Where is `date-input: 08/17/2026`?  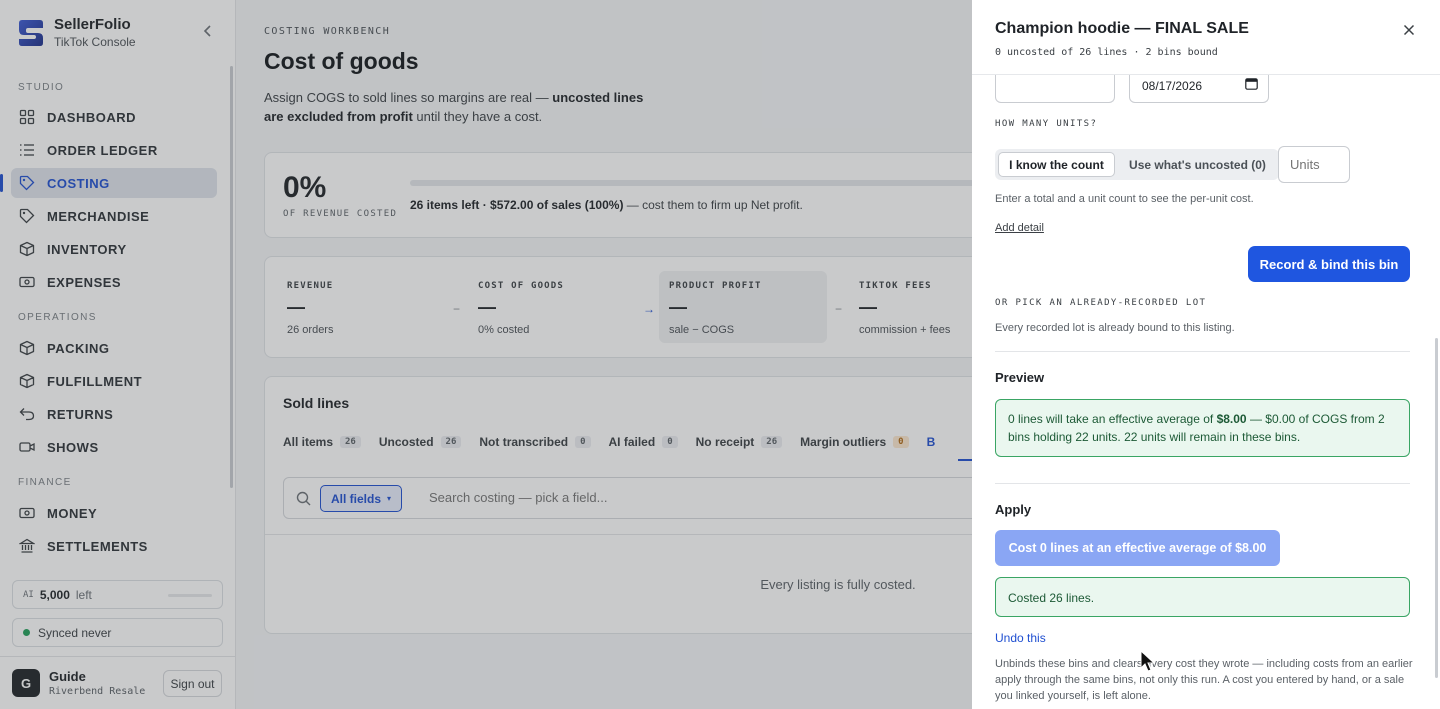
date-input: 08/17/2026 is located at coordinates (1199, 89).